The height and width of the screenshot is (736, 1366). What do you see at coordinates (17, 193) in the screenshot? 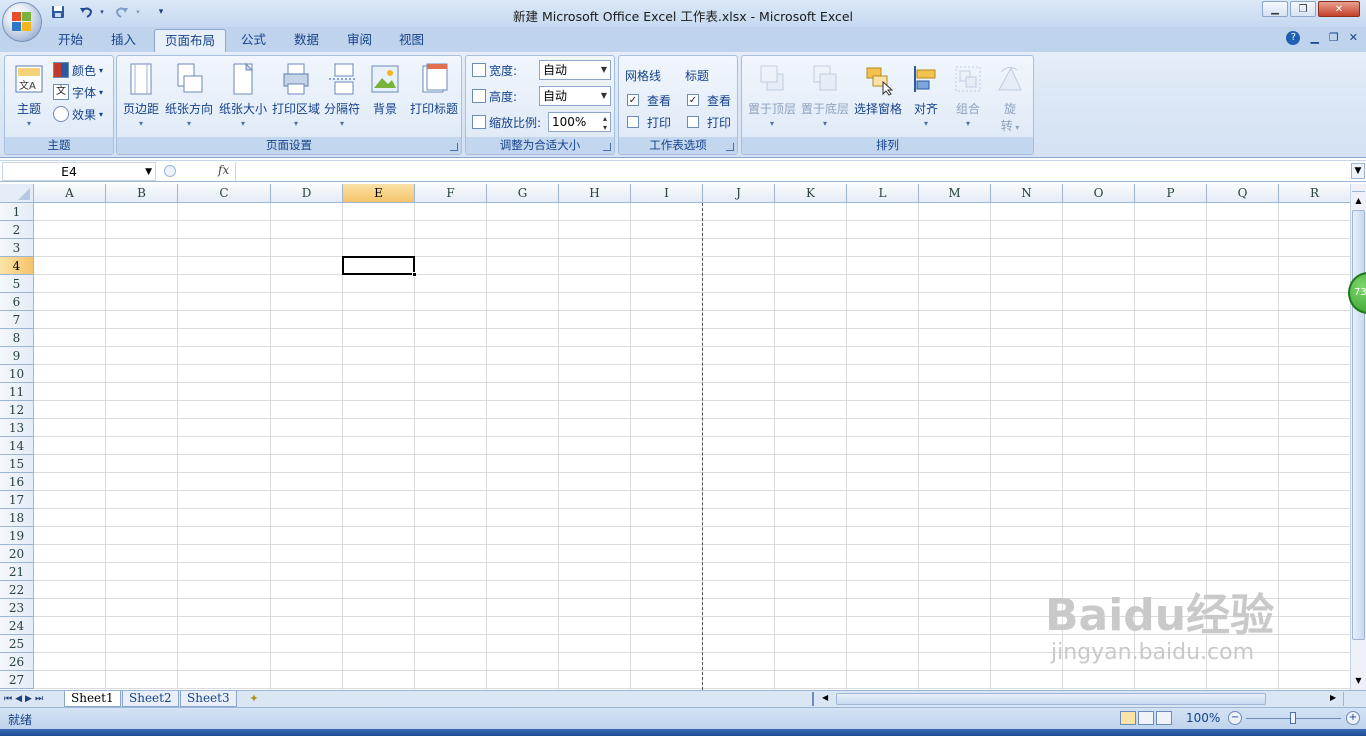
I see `select-all-button` at bounding box center [17, 193].